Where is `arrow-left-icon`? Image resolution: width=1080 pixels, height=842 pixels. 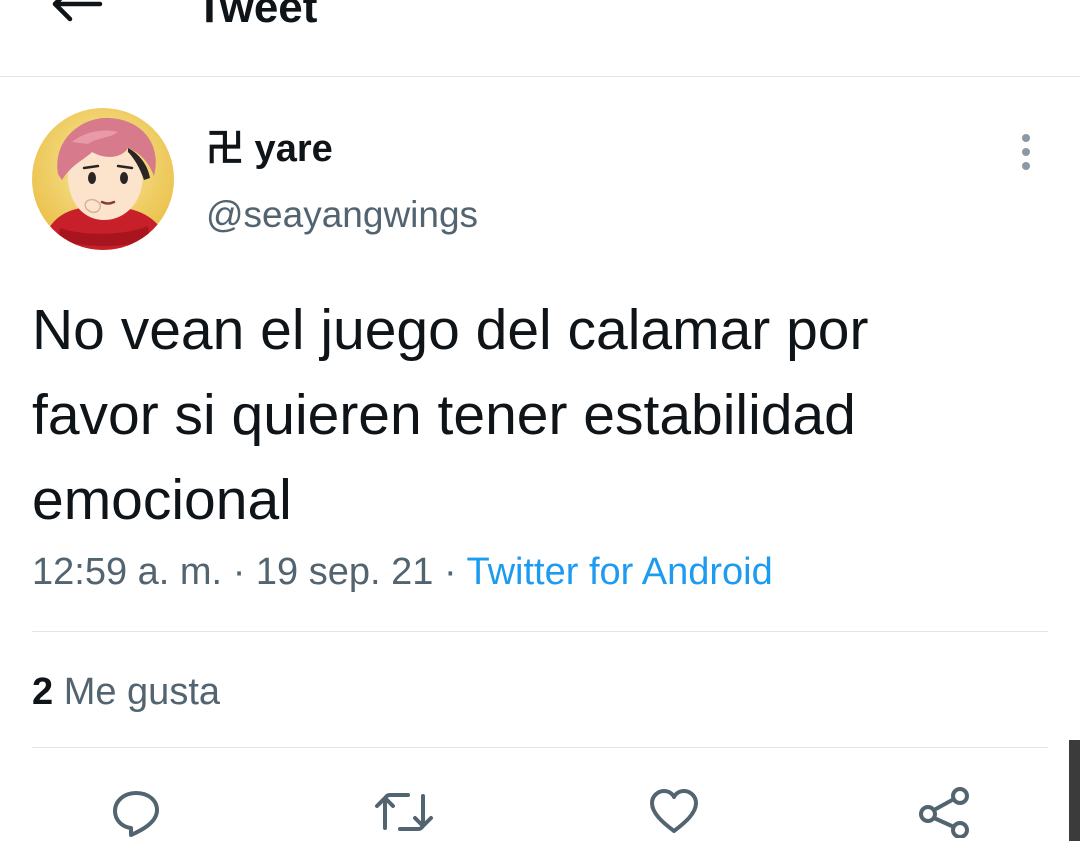
arrow-left-icon is located at coordinates (77, 11).